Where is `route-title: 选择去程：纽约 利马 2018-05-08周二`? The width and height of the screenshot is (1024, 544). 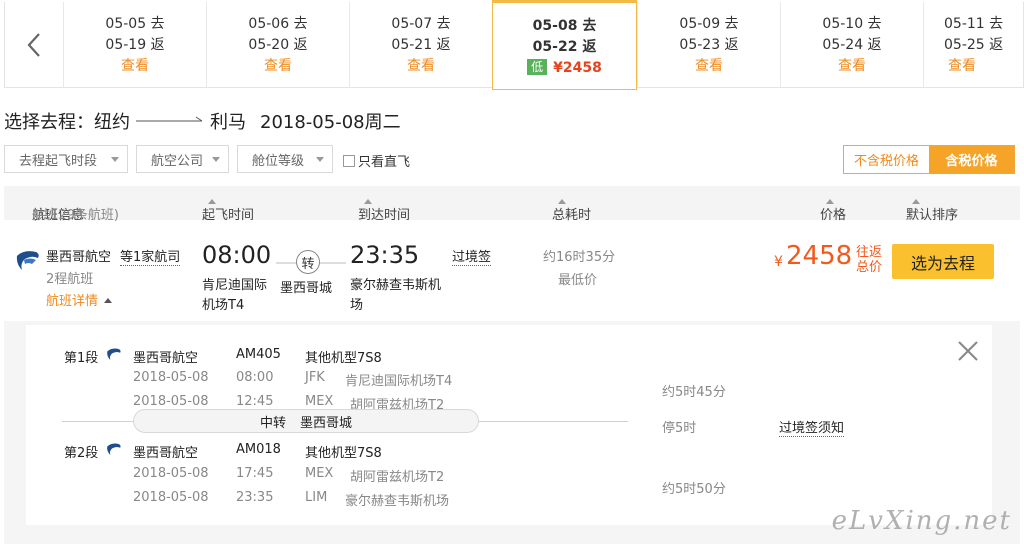
route-title: 选择去程：纽约 利马 2018-05-08周二 is located at coordinates (202, 121).